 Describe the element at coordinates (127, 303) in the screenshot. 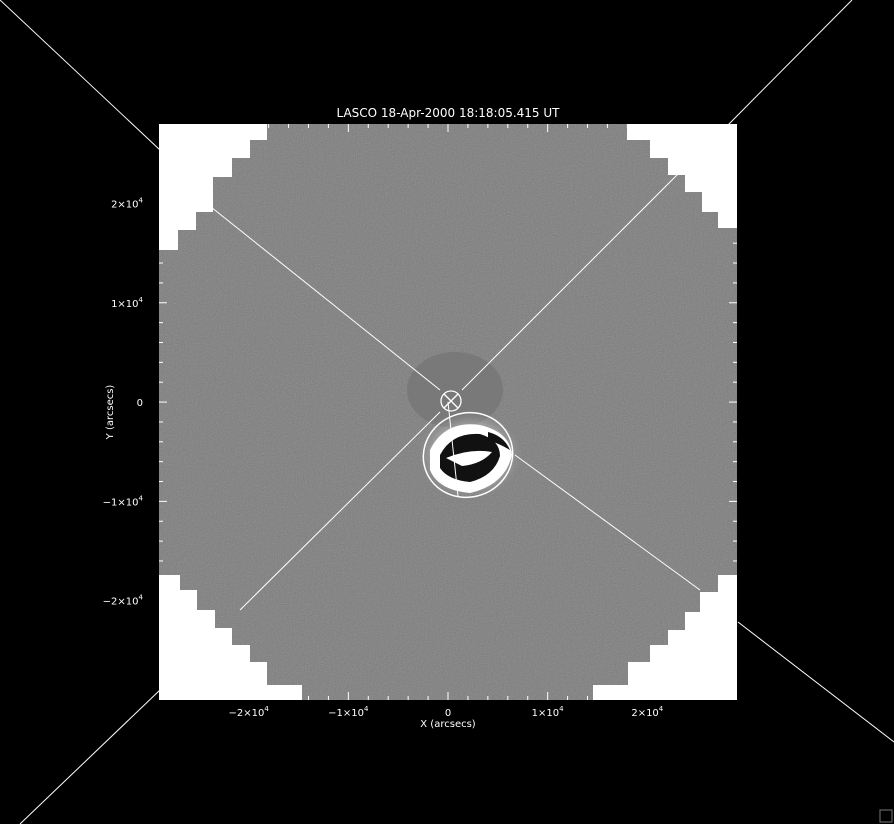

I see `y-tick-label: 1×104` at that location.